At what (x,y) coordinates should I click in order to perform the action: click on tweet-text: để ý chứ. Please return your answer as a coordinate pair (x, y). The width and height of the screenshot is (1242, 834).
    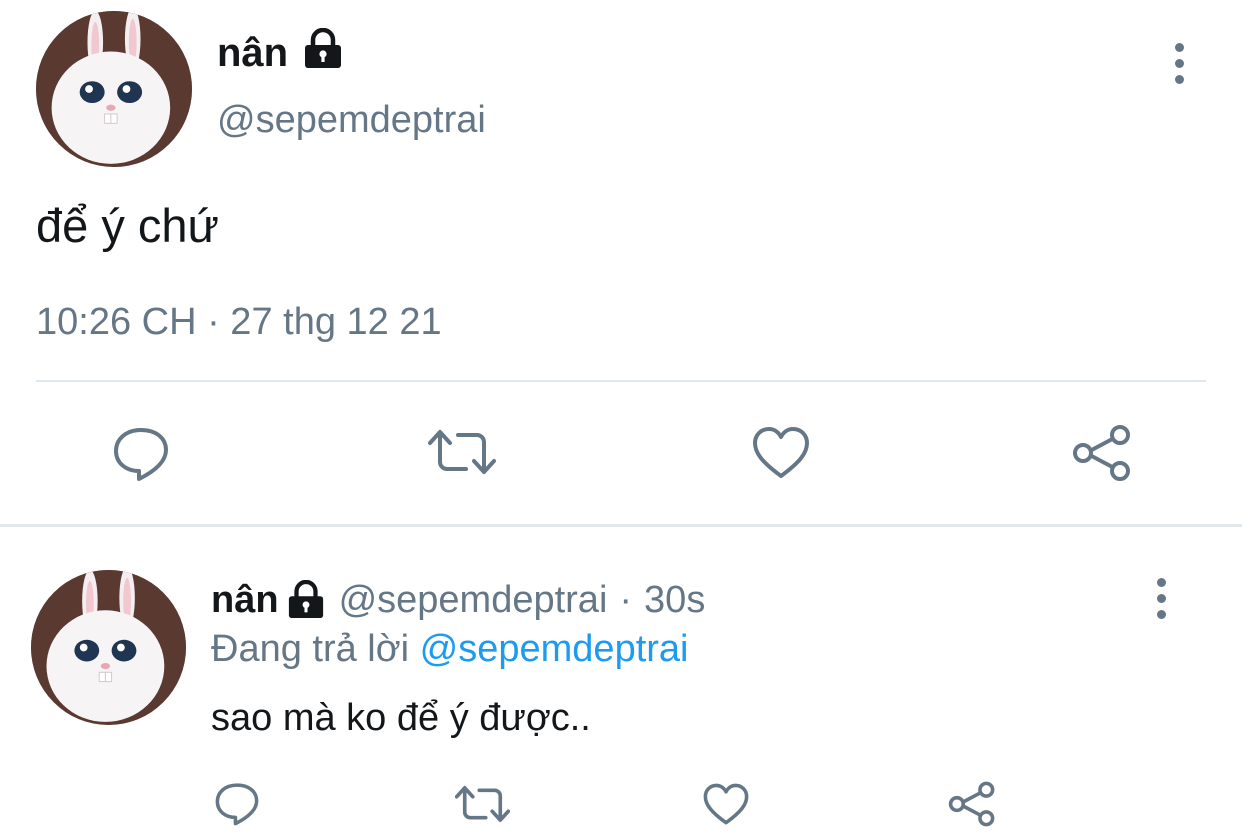
    Looking at the image, I should click on (127, 225).